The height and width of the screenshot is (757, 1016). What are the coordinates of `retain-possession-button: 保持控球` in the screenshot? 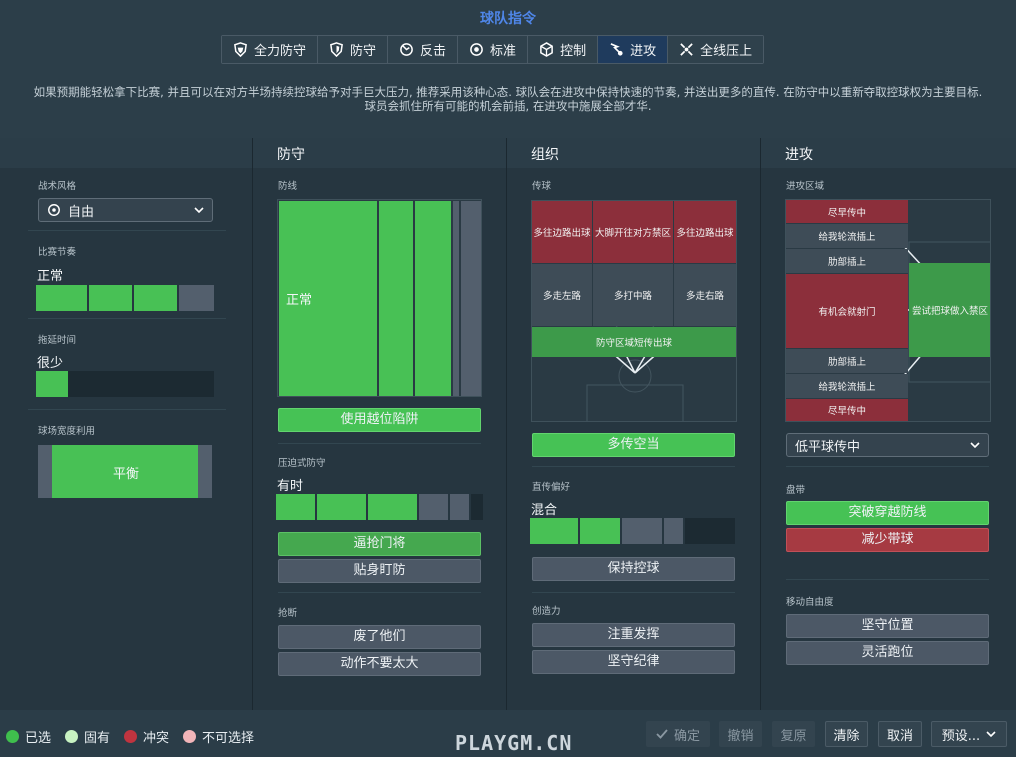 It's located at (633, 569).